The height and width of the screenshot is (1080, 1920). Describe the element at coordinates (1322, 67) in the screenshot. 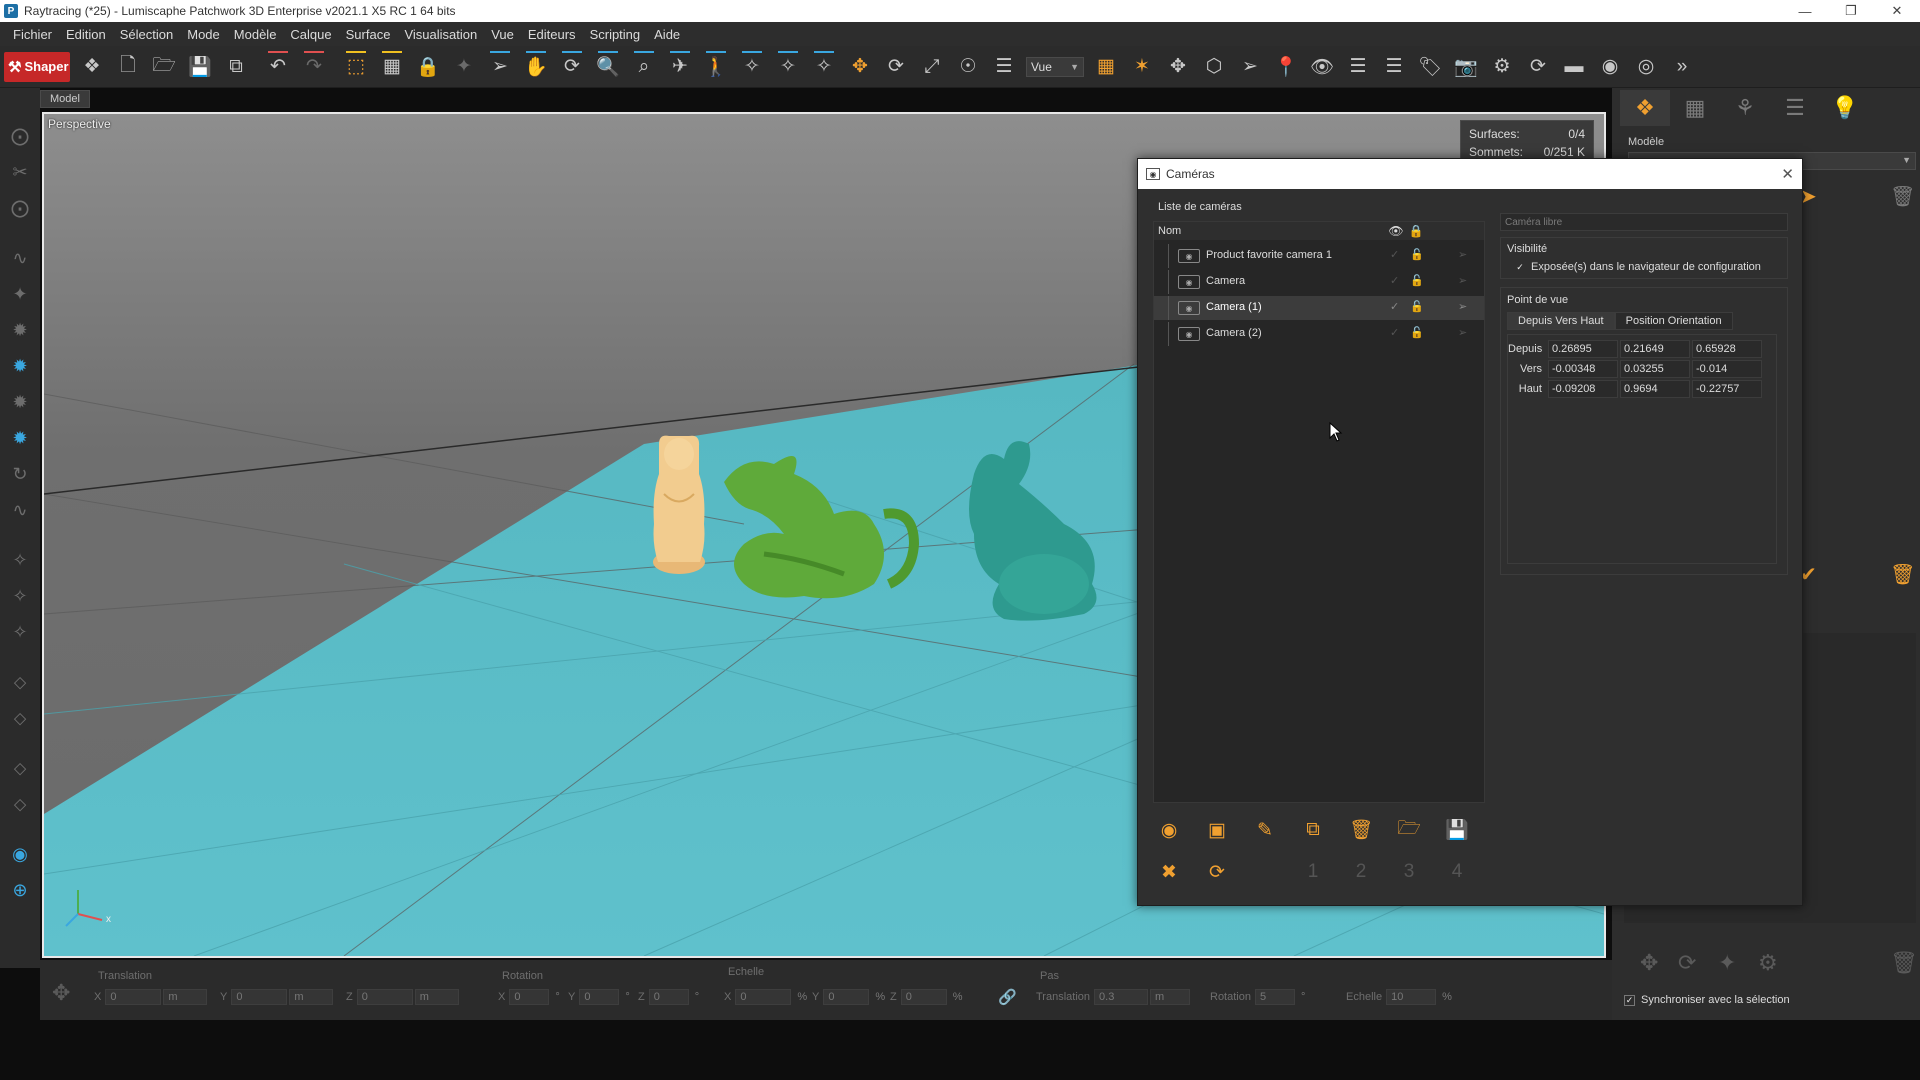

I see `visibility-icon: 👁` at that location.